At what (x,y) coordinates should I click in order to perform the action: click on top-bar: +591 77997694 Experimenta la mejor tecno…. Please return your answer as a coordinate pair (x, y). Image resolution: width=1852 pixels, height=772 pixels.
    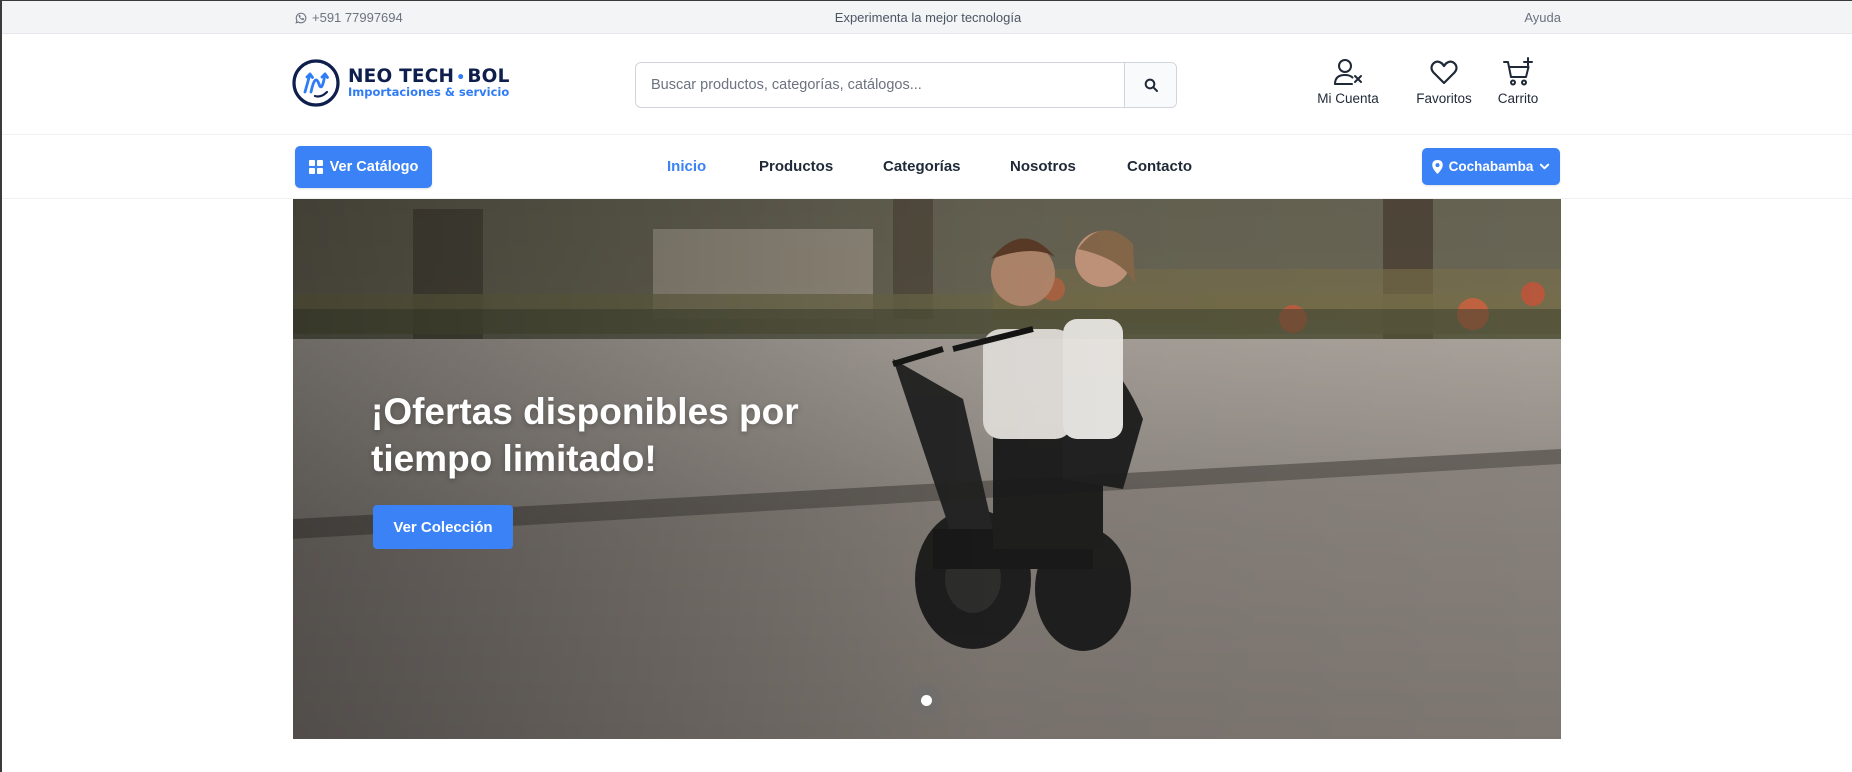
    Looking at the image, I should click on (927, 17).